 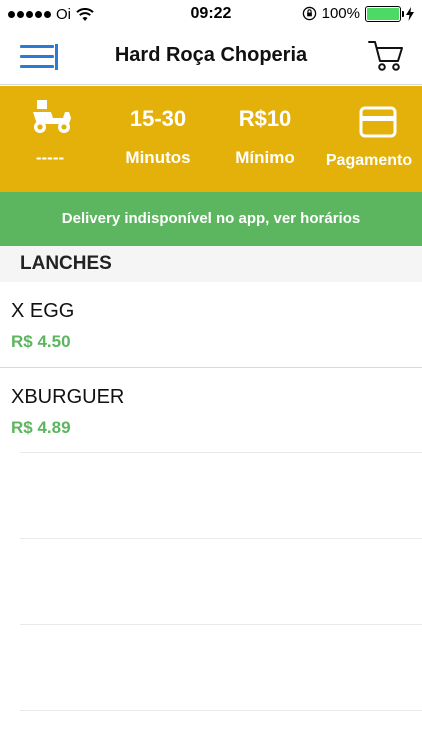 I want to click on battery-icon, so click(x=384, y=13).